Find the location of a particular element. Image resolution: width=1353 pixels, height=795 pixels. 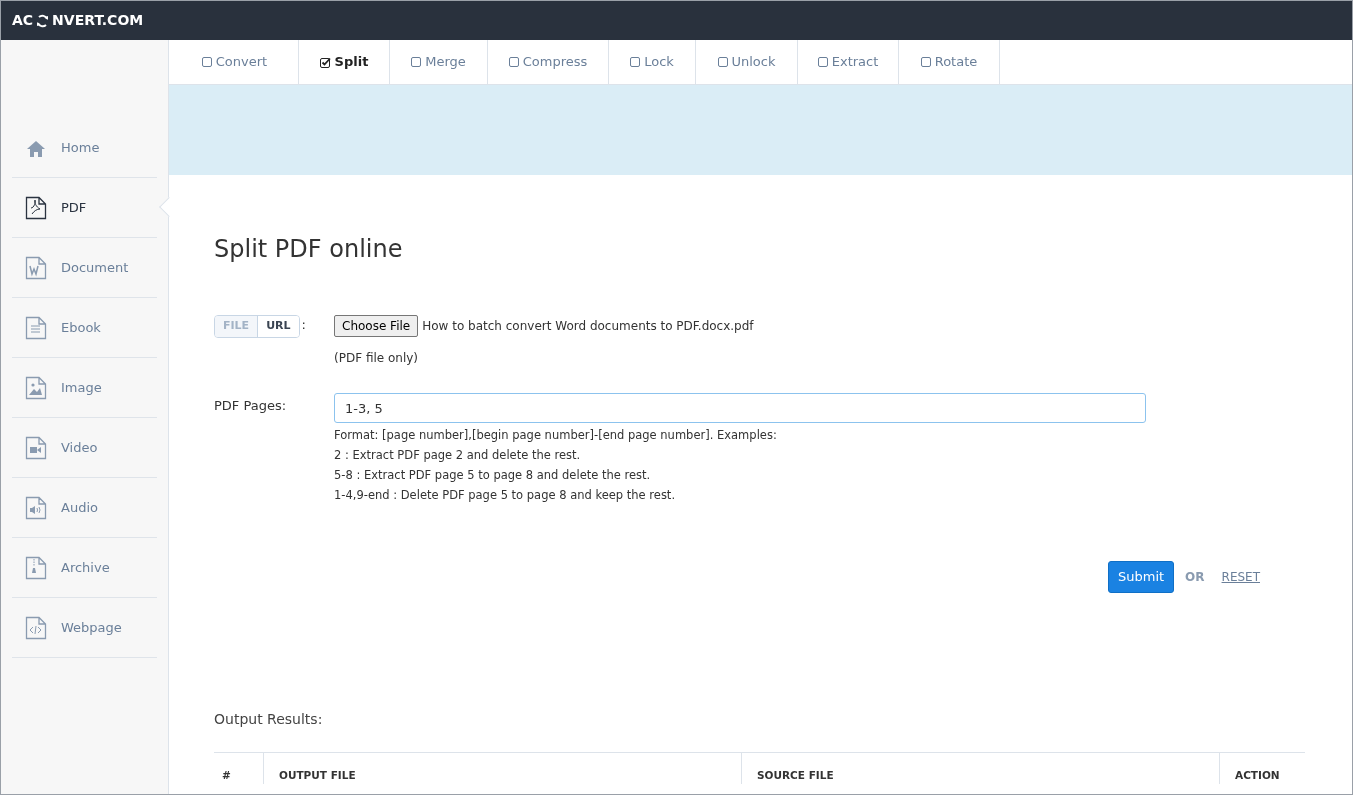

tab: Unlock is located at coordinates (747, 62).